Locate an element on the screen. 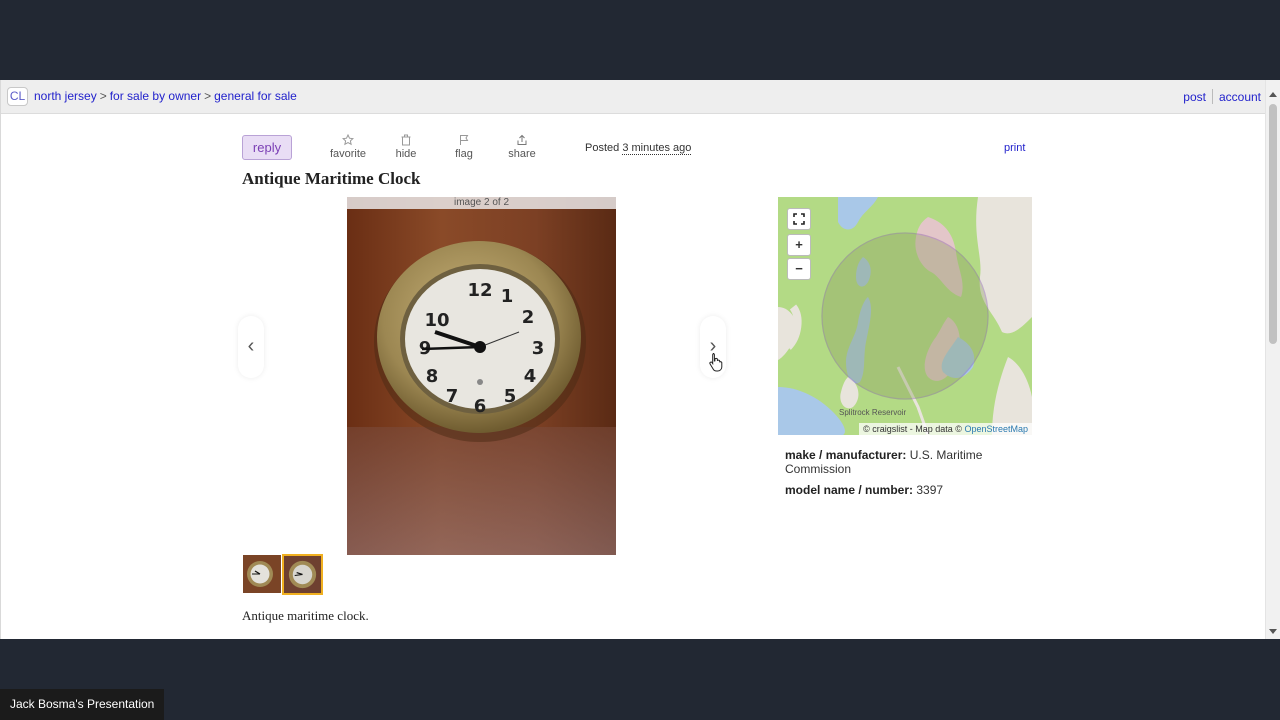  posting-body: Antique maritime clock. is located at coordinates (305, 615).